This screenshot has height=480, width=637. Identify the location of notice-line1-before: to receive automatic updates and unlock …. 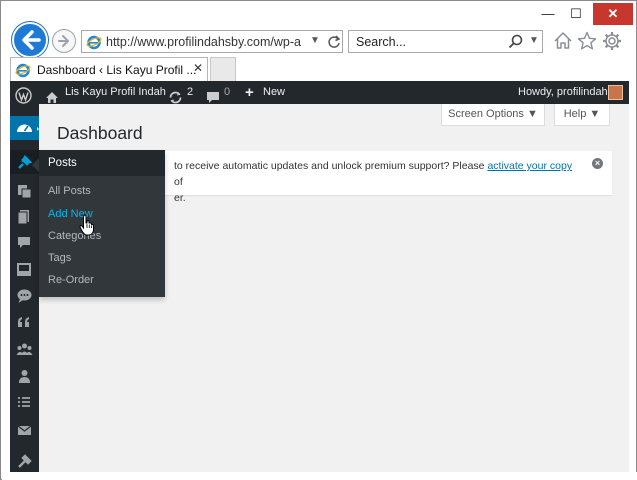
(331, 166).